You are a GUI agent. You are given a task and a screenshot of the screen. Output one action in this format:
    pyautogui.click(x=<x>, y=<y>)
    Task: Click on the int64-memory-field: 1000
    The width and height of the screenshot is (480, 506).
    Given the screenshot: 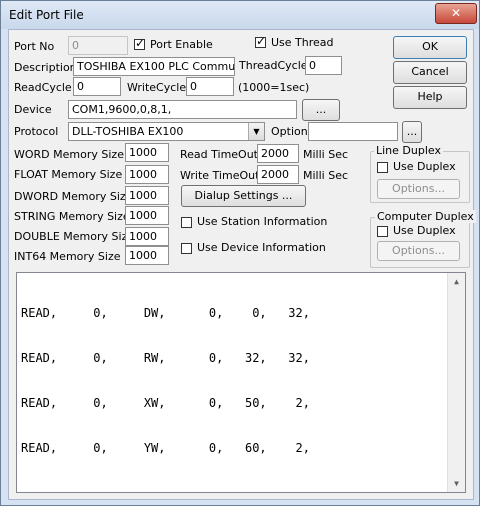 What is the action you would take?
    pyautogui.click(x=147, y=255)
    